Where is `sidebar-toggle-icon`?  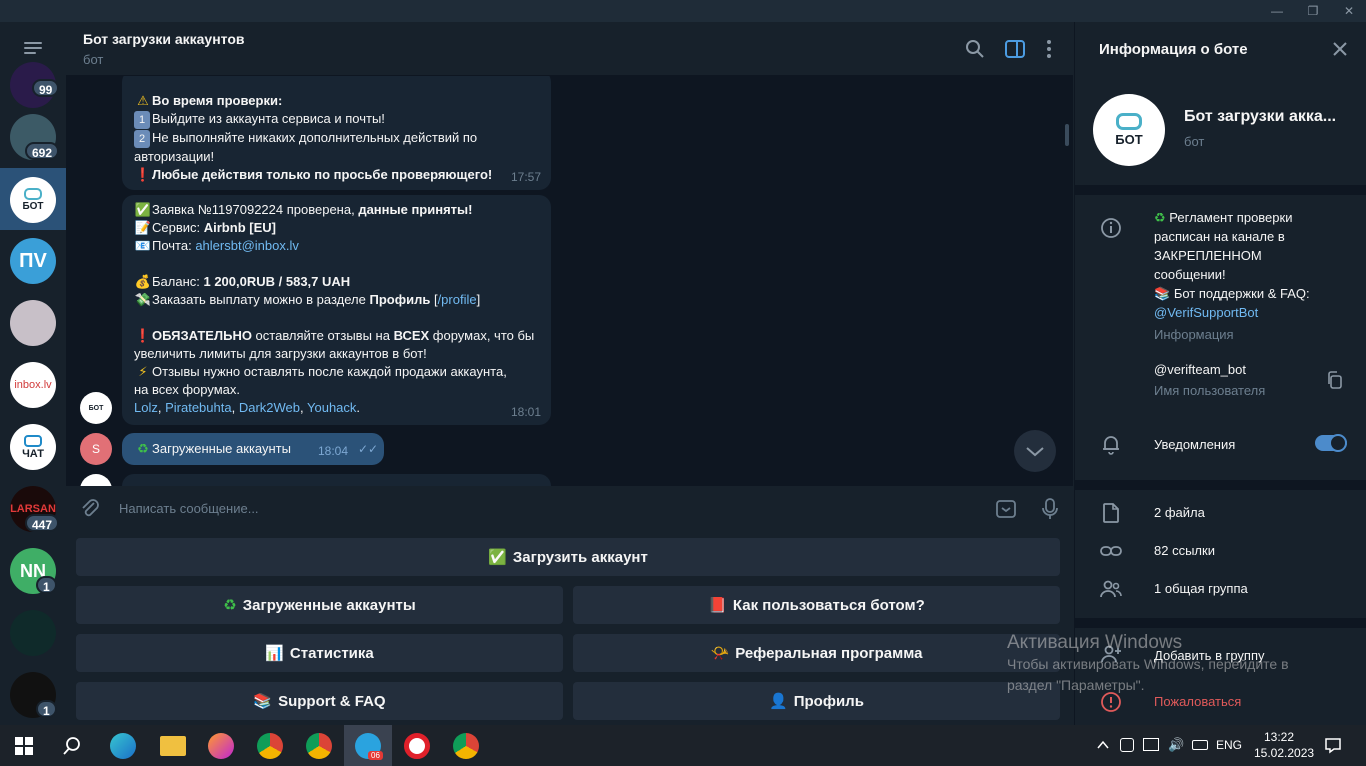 sidebar-toggle-icon is located at coordinates (1015, 49).